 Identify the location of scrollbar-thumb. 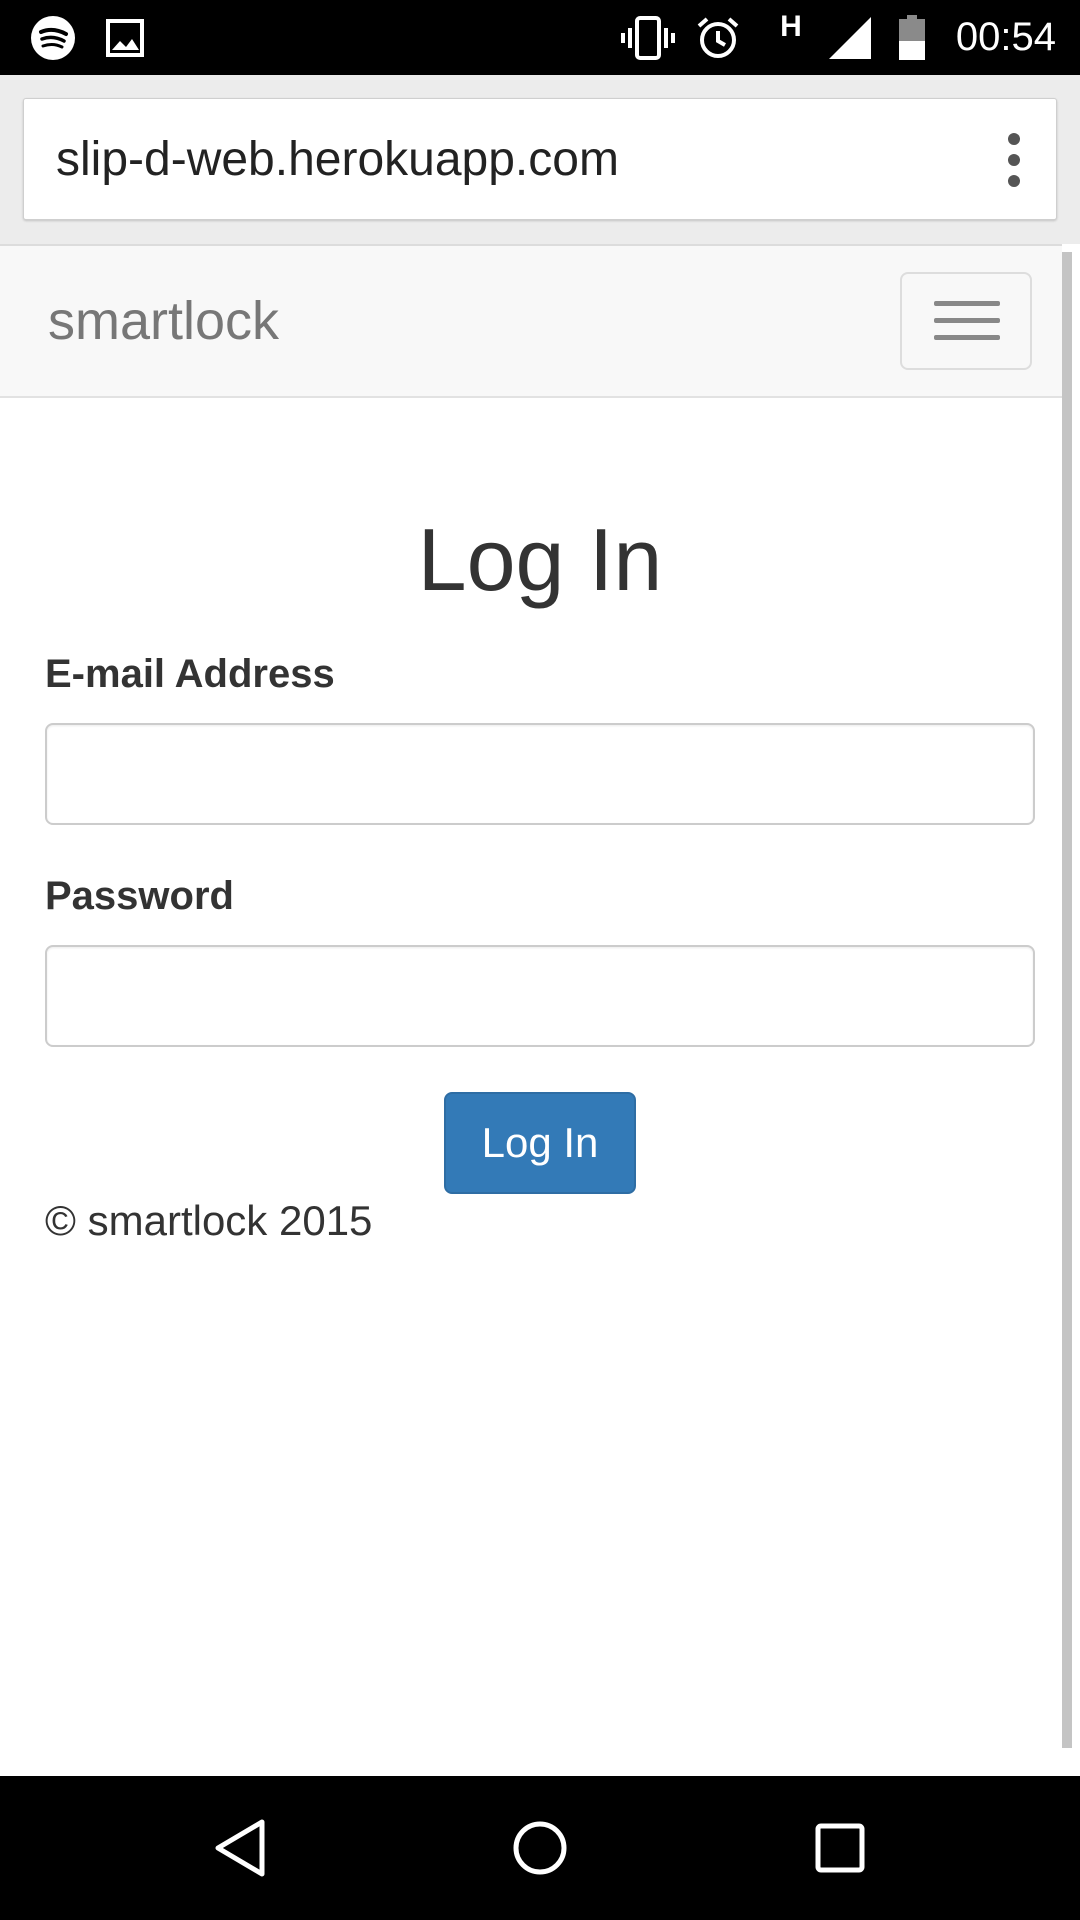
(1067, 1000).